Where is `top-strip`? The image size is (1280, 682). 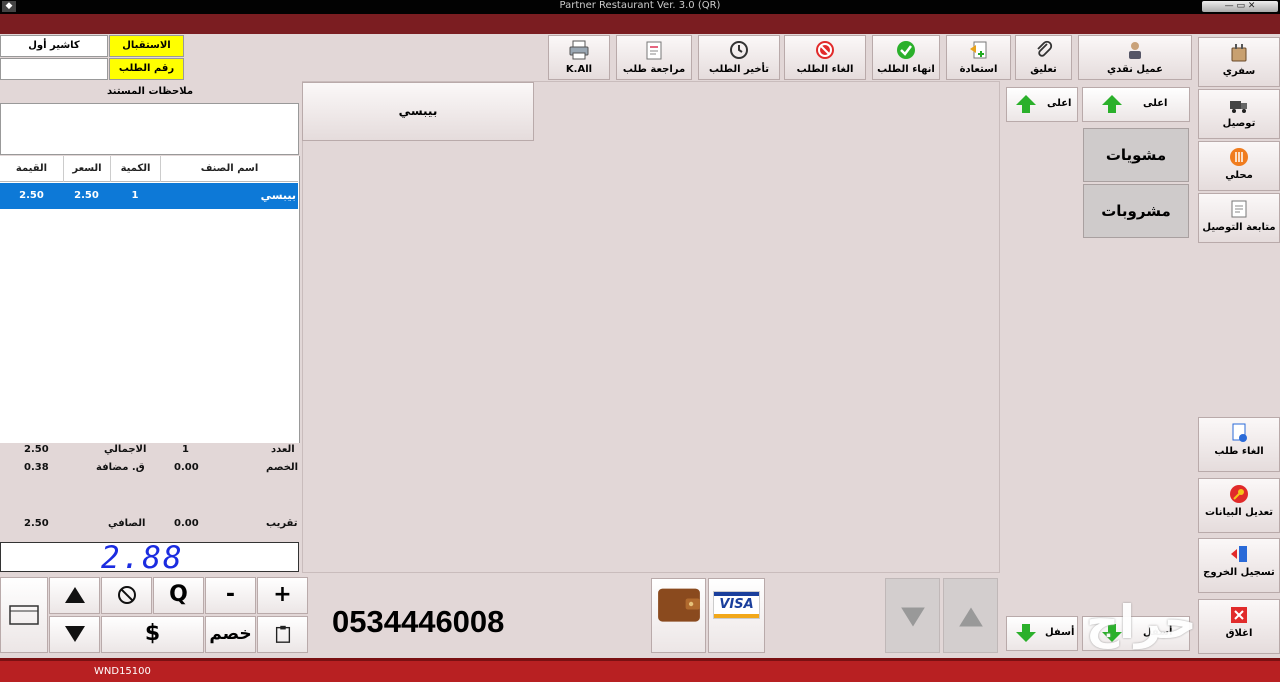
top-strip is located at coordinates (640, 24).